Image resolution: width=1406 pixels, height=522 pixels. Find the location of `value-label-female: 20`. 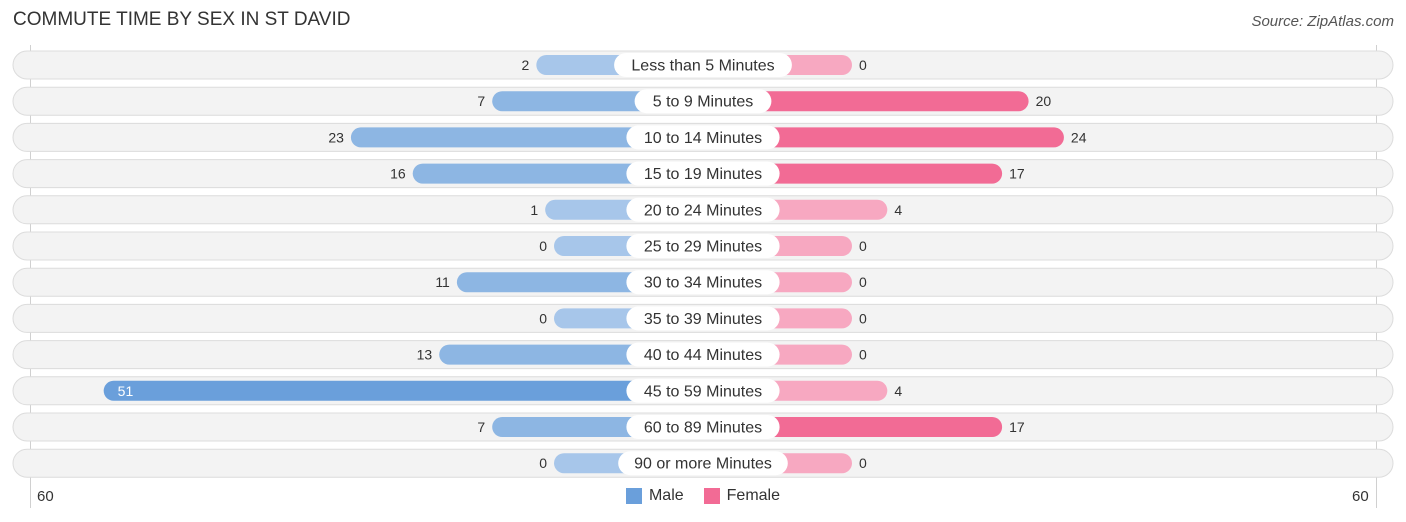

value-label-female: 20 is located at coordinates (1044, 101).